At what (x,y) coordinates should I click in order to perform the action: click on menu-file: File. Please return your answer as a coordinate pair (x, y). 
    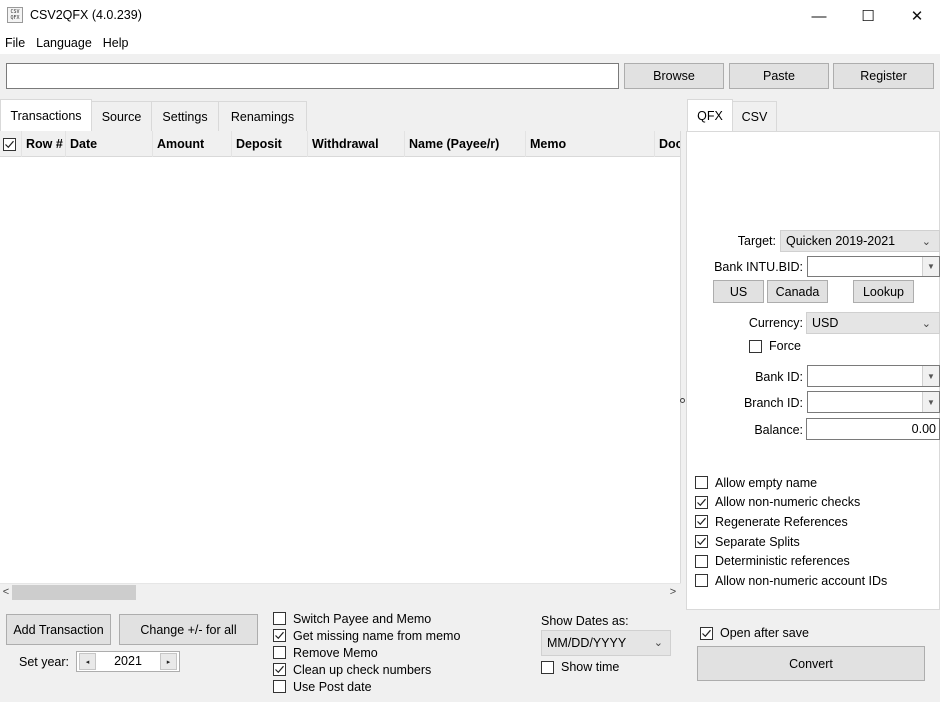
    Looking at the image, I should click on (15, 43).